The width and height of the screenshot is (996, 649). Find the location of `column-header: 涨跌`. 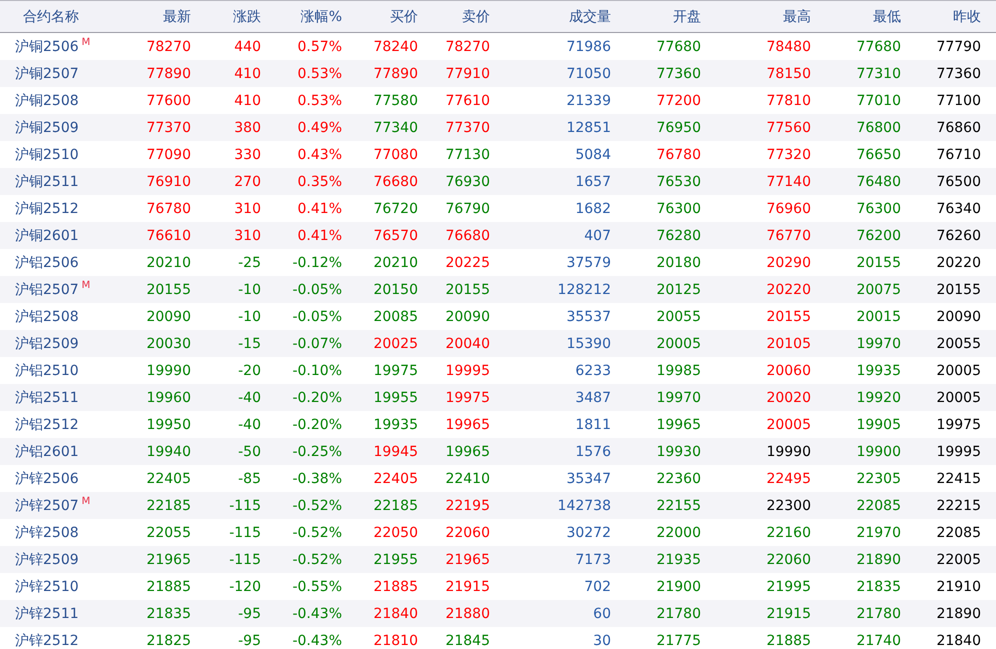

column-header: 涨跌 is located at coordinates (226, 17).